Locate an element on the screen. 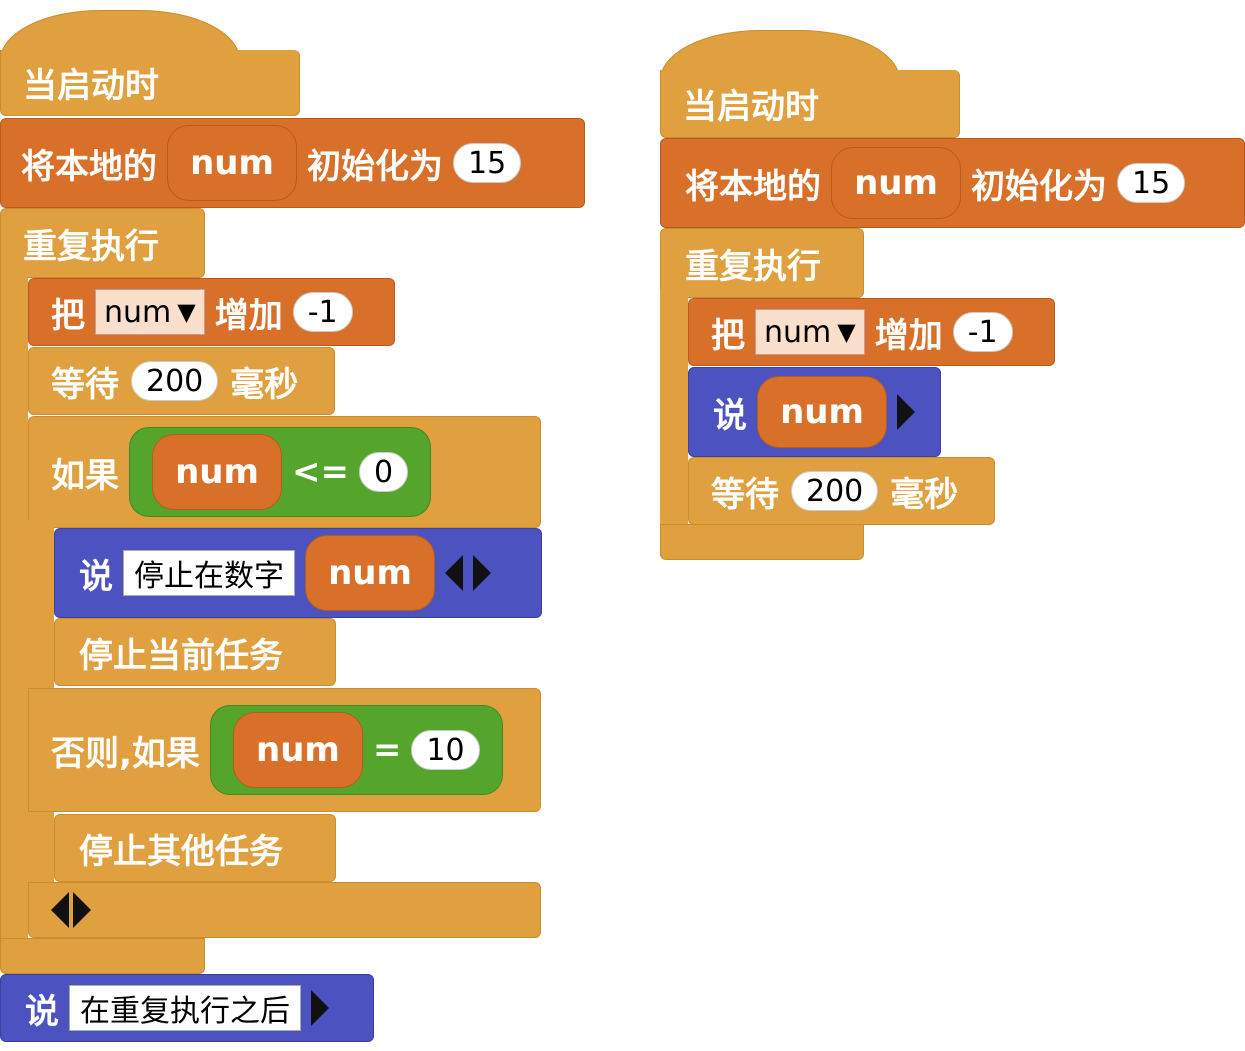  if-block: 如果 num <= 0 is located at coordinates (284, 472).